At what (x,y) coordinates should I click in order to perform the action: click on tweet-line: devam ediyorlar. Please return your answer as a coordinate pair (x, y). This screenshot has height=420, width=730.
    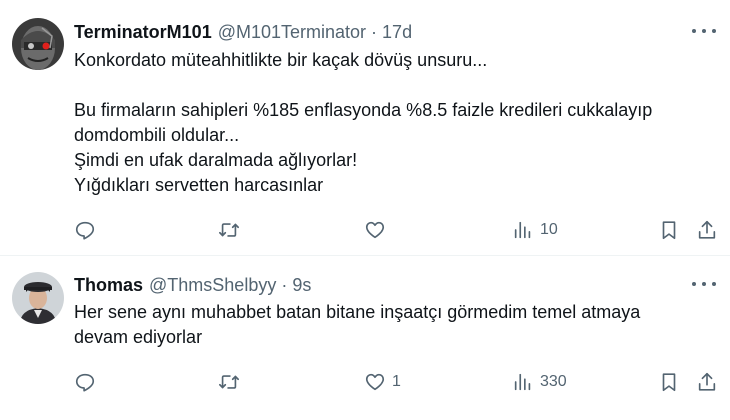
    Looking at the image, I should click on (138, 337).